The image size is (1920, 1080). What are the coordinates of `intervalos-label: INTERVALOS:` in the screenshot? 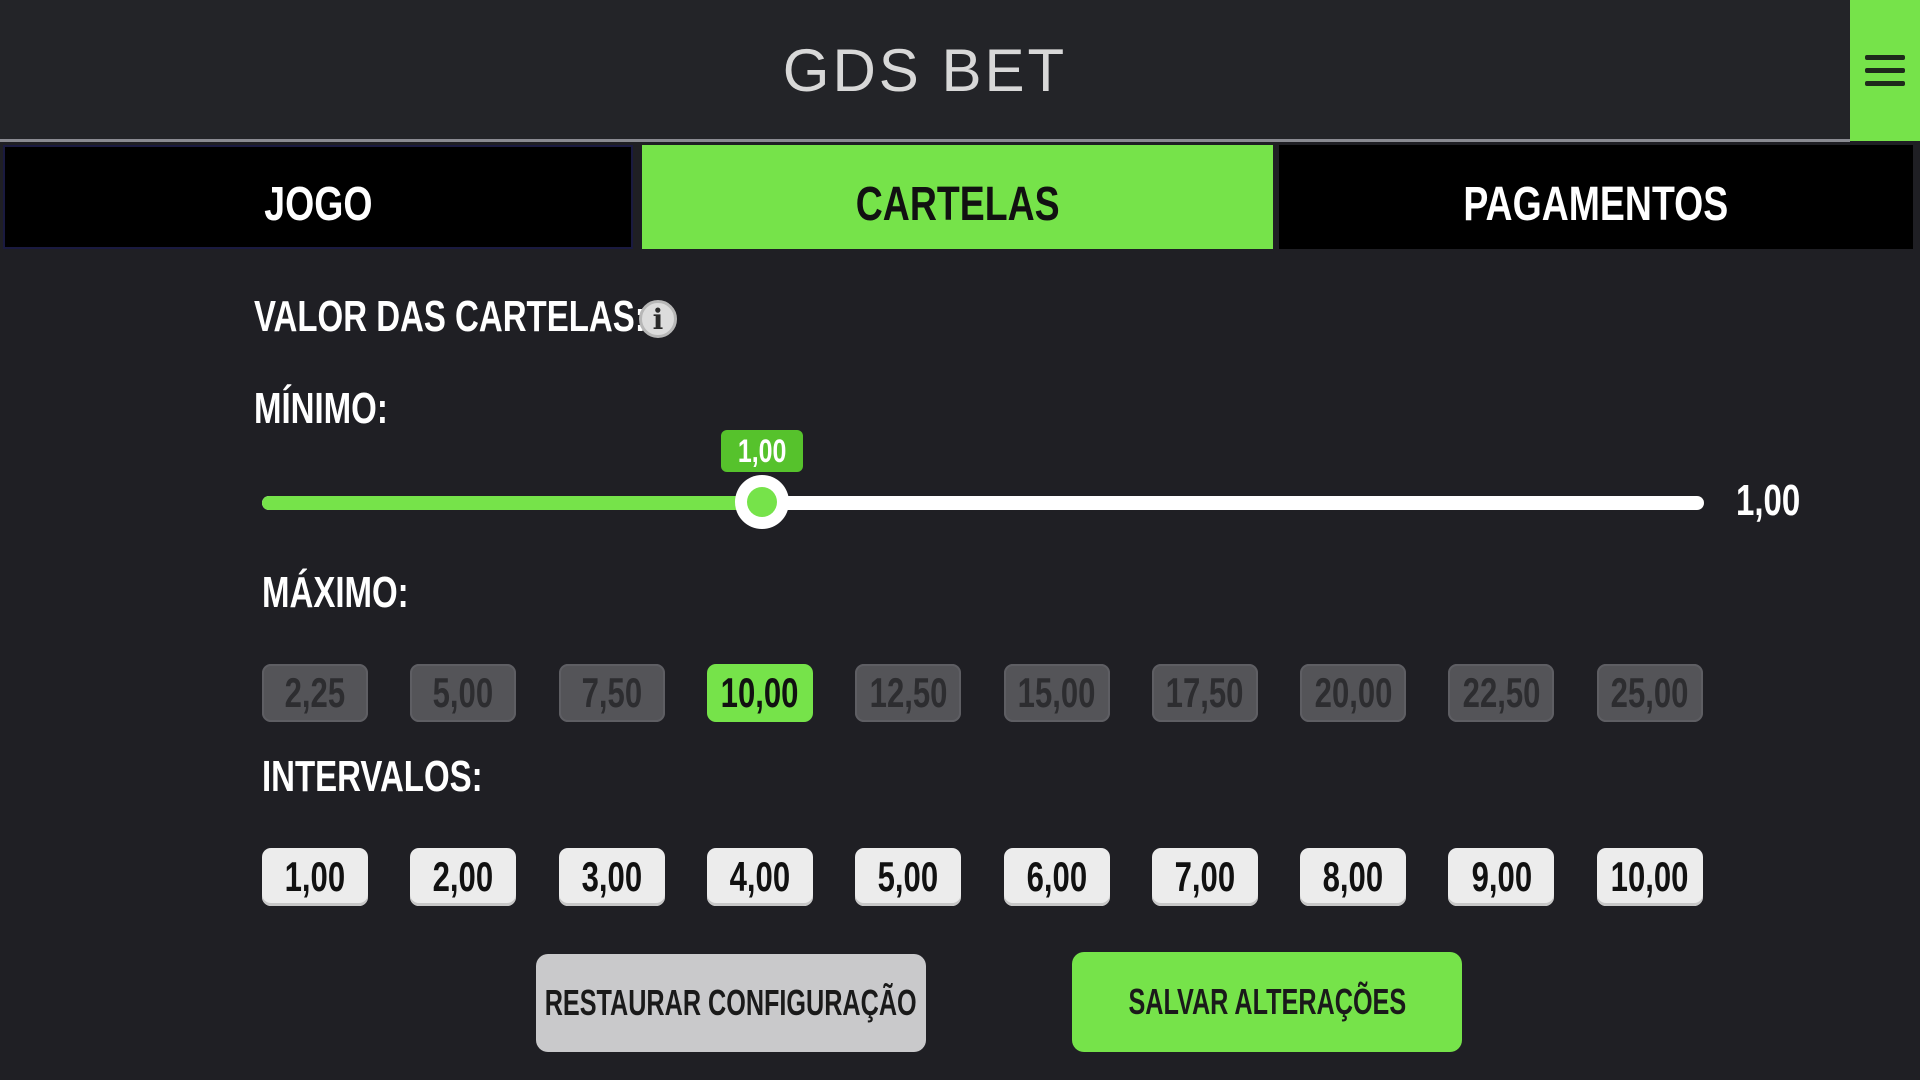 It's located at (372, 776).